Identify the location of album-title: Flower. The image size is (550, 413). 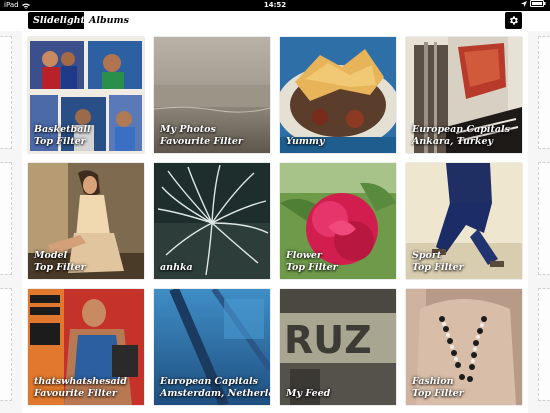
(304, 255).